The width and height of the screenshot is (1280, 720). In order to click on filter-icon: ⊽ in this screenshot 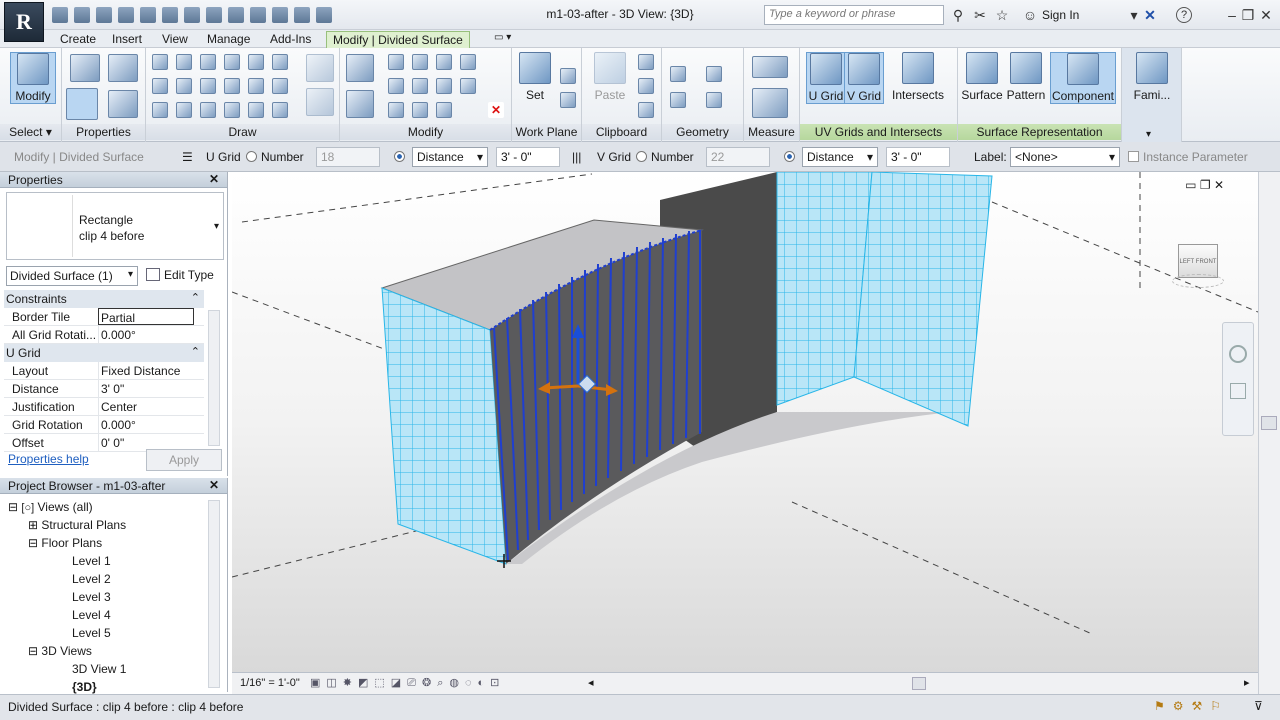, I will do `click(1258, 706)`.